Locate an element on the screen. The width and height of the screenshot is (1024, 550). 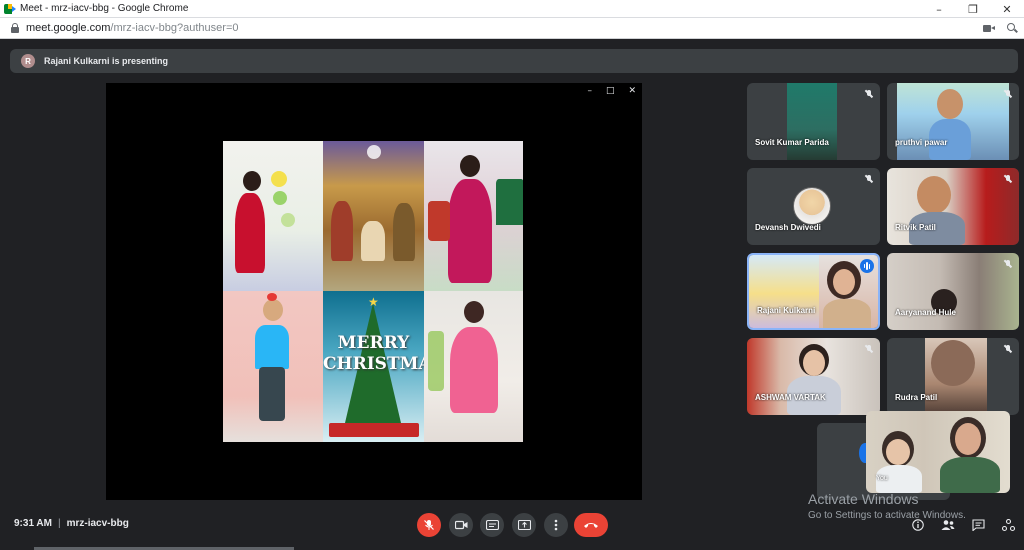
present-now-button is located at coordinates (524, 525).